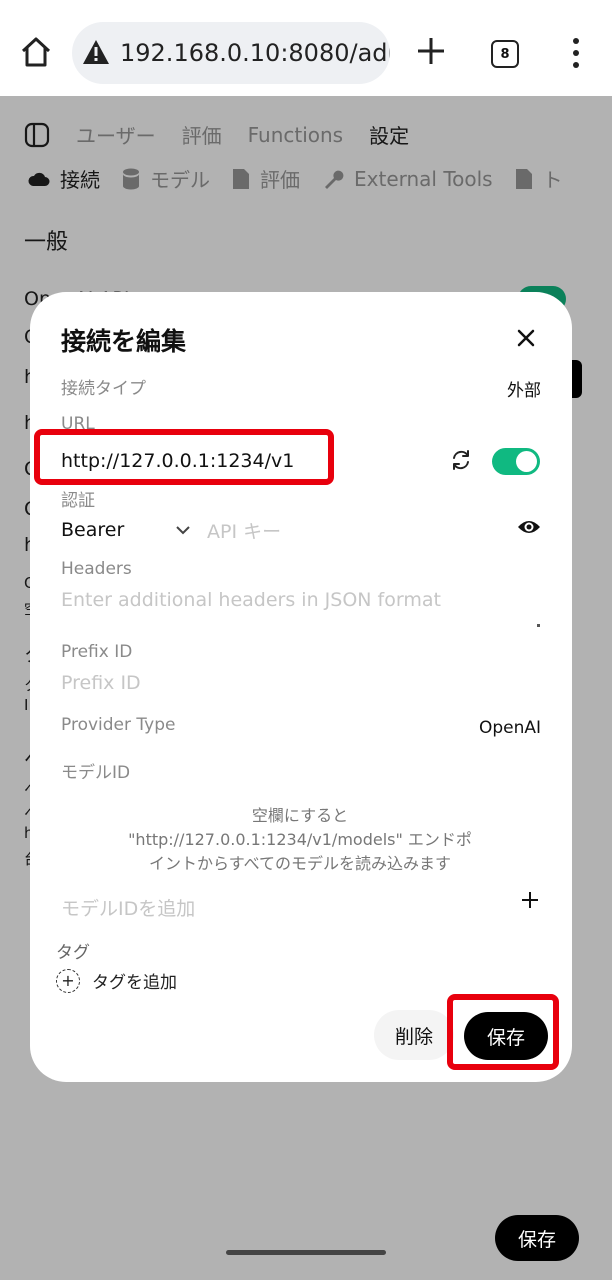 Image resolution: width=612 pixels, height=1280 pixels. Describe the element at coordinates (126, 530) in the screenshot. I see `auth-type-select: Bearer` at that location.